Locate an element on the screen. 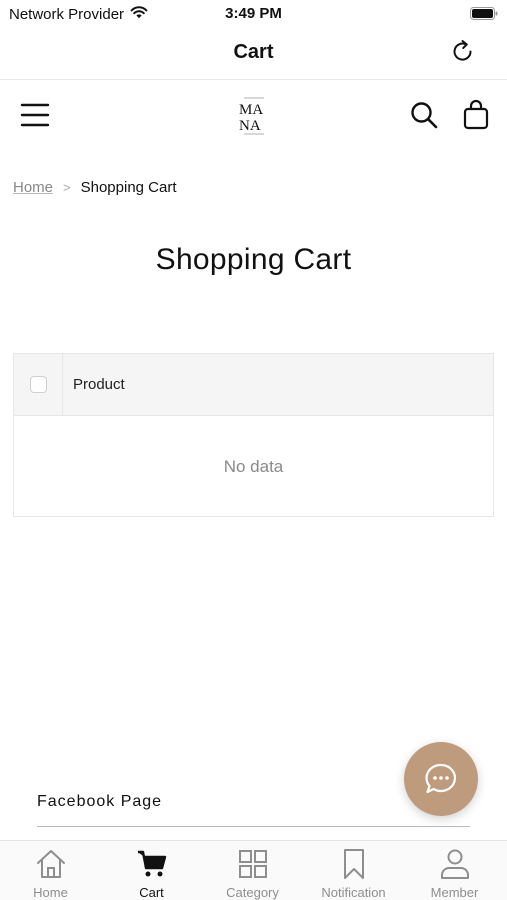 This screenshot has width=507, height=900. chat-button is located at coordinates (441, 779).